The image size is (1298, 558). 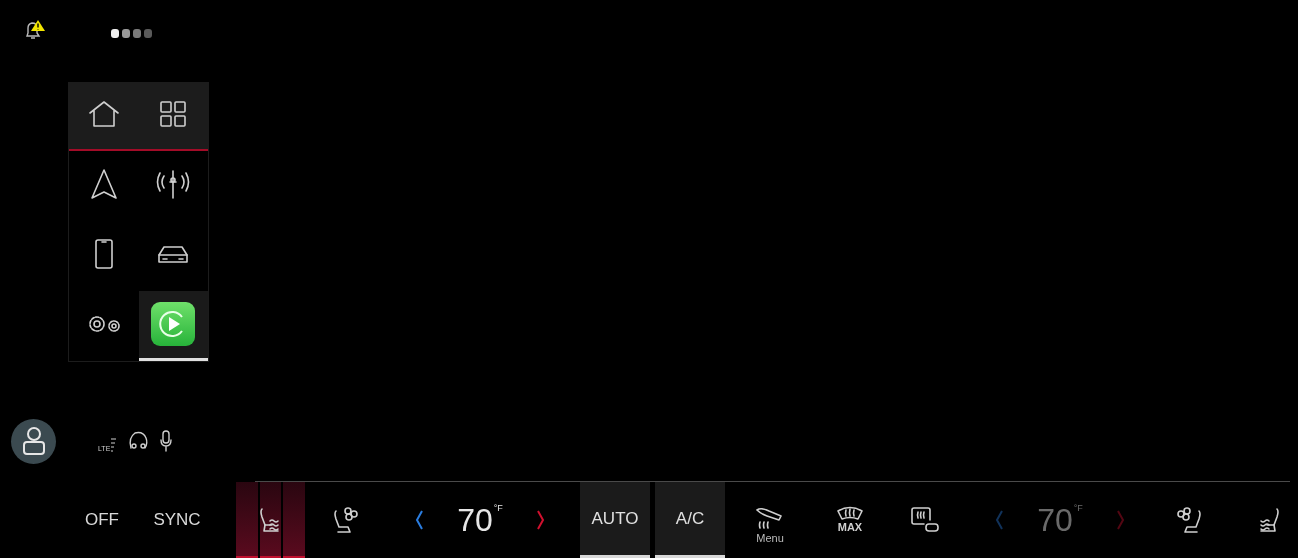 I want to click on rear-defrost-icon, so click(x=925, y=520).